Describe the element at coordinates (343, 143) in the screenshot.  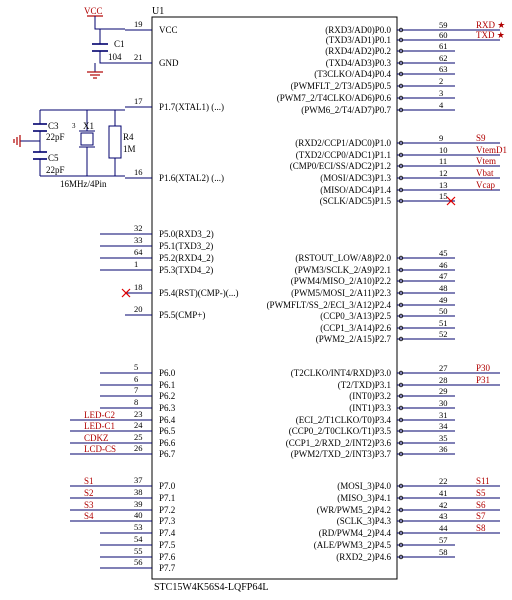
I see `right-pin-name: (RXD2/CCP1/ADC0)P1.0` at that location.